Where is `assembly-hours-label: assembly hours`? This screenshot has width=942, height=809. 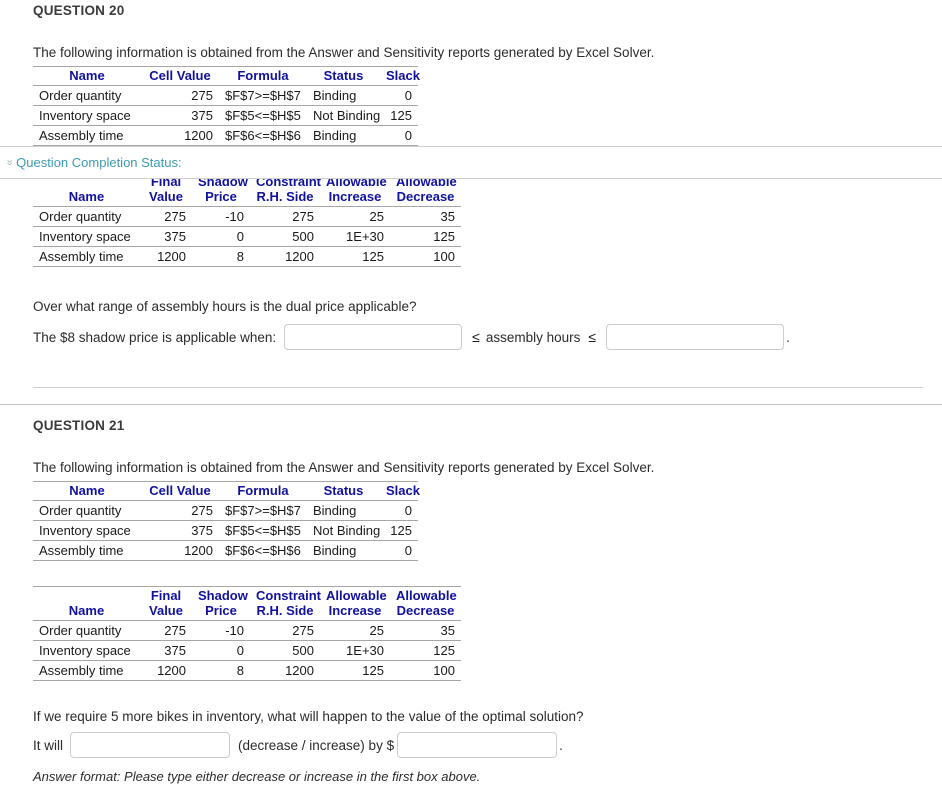
assembly-hours-label: assembly hours is located at coordinates (533, 337).